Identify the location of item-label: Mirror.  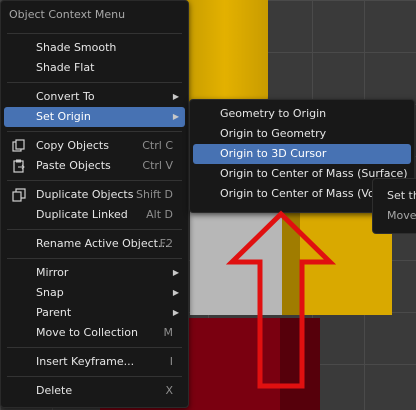
(52, 272).